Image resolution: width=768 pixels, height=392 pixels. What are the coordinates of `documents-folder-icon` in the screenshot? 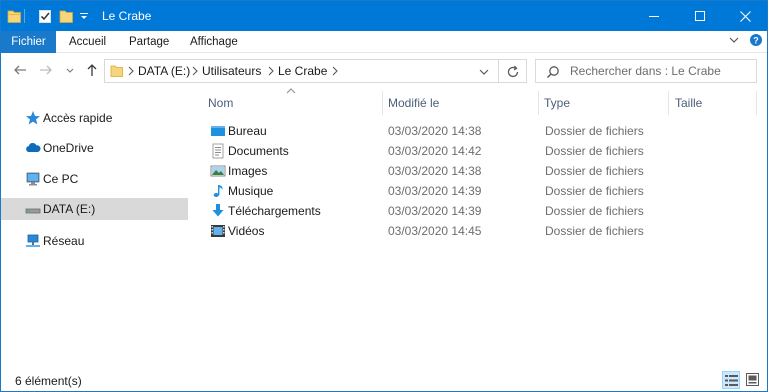 It's located at (218, 151).